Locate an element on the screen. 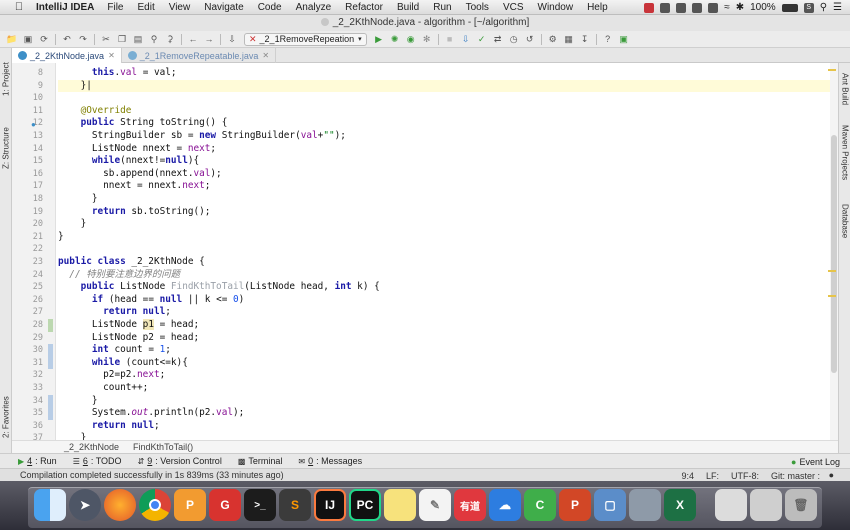  record-icon is located at coordinates (649, 7).